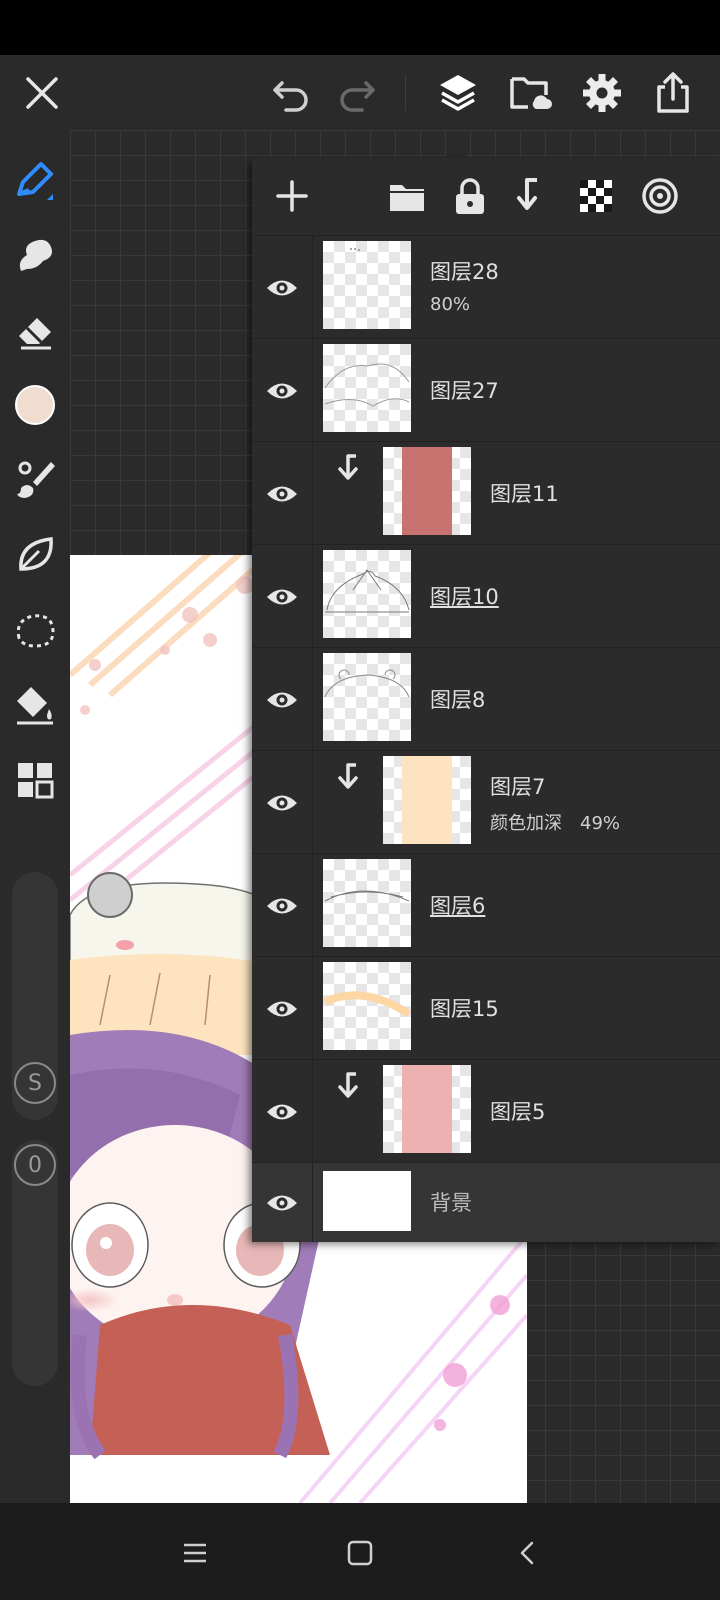 The height and width of the screenshot is (1600, 720). I want to click on opacity-knob: 0, so click(35, 1165).